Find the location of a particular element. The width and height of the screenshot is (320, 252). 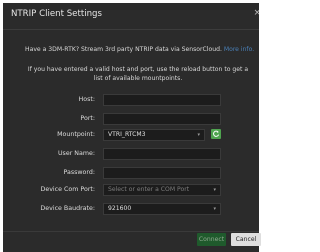

dialog-title: NTRIP Client Settings is located at coordinates (56, 14).